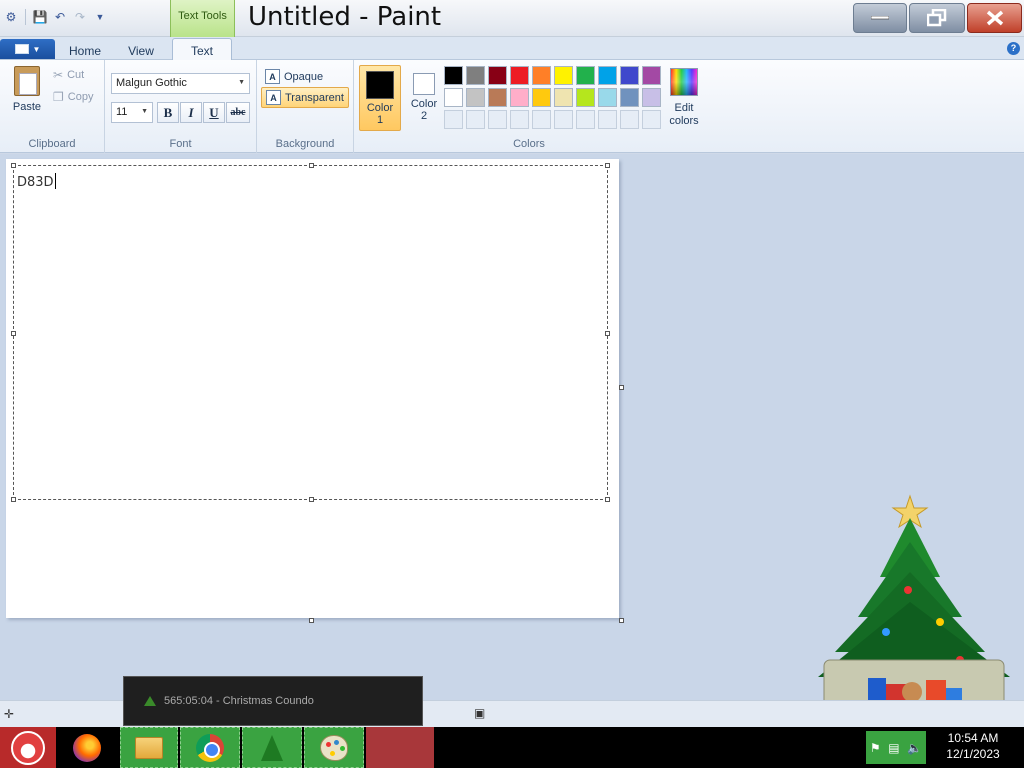 This screenshot has width=1024, height=768. Describe the element at coordinates (36, 181) in the screenshot. I see `text-box-content: D83D` at that location.